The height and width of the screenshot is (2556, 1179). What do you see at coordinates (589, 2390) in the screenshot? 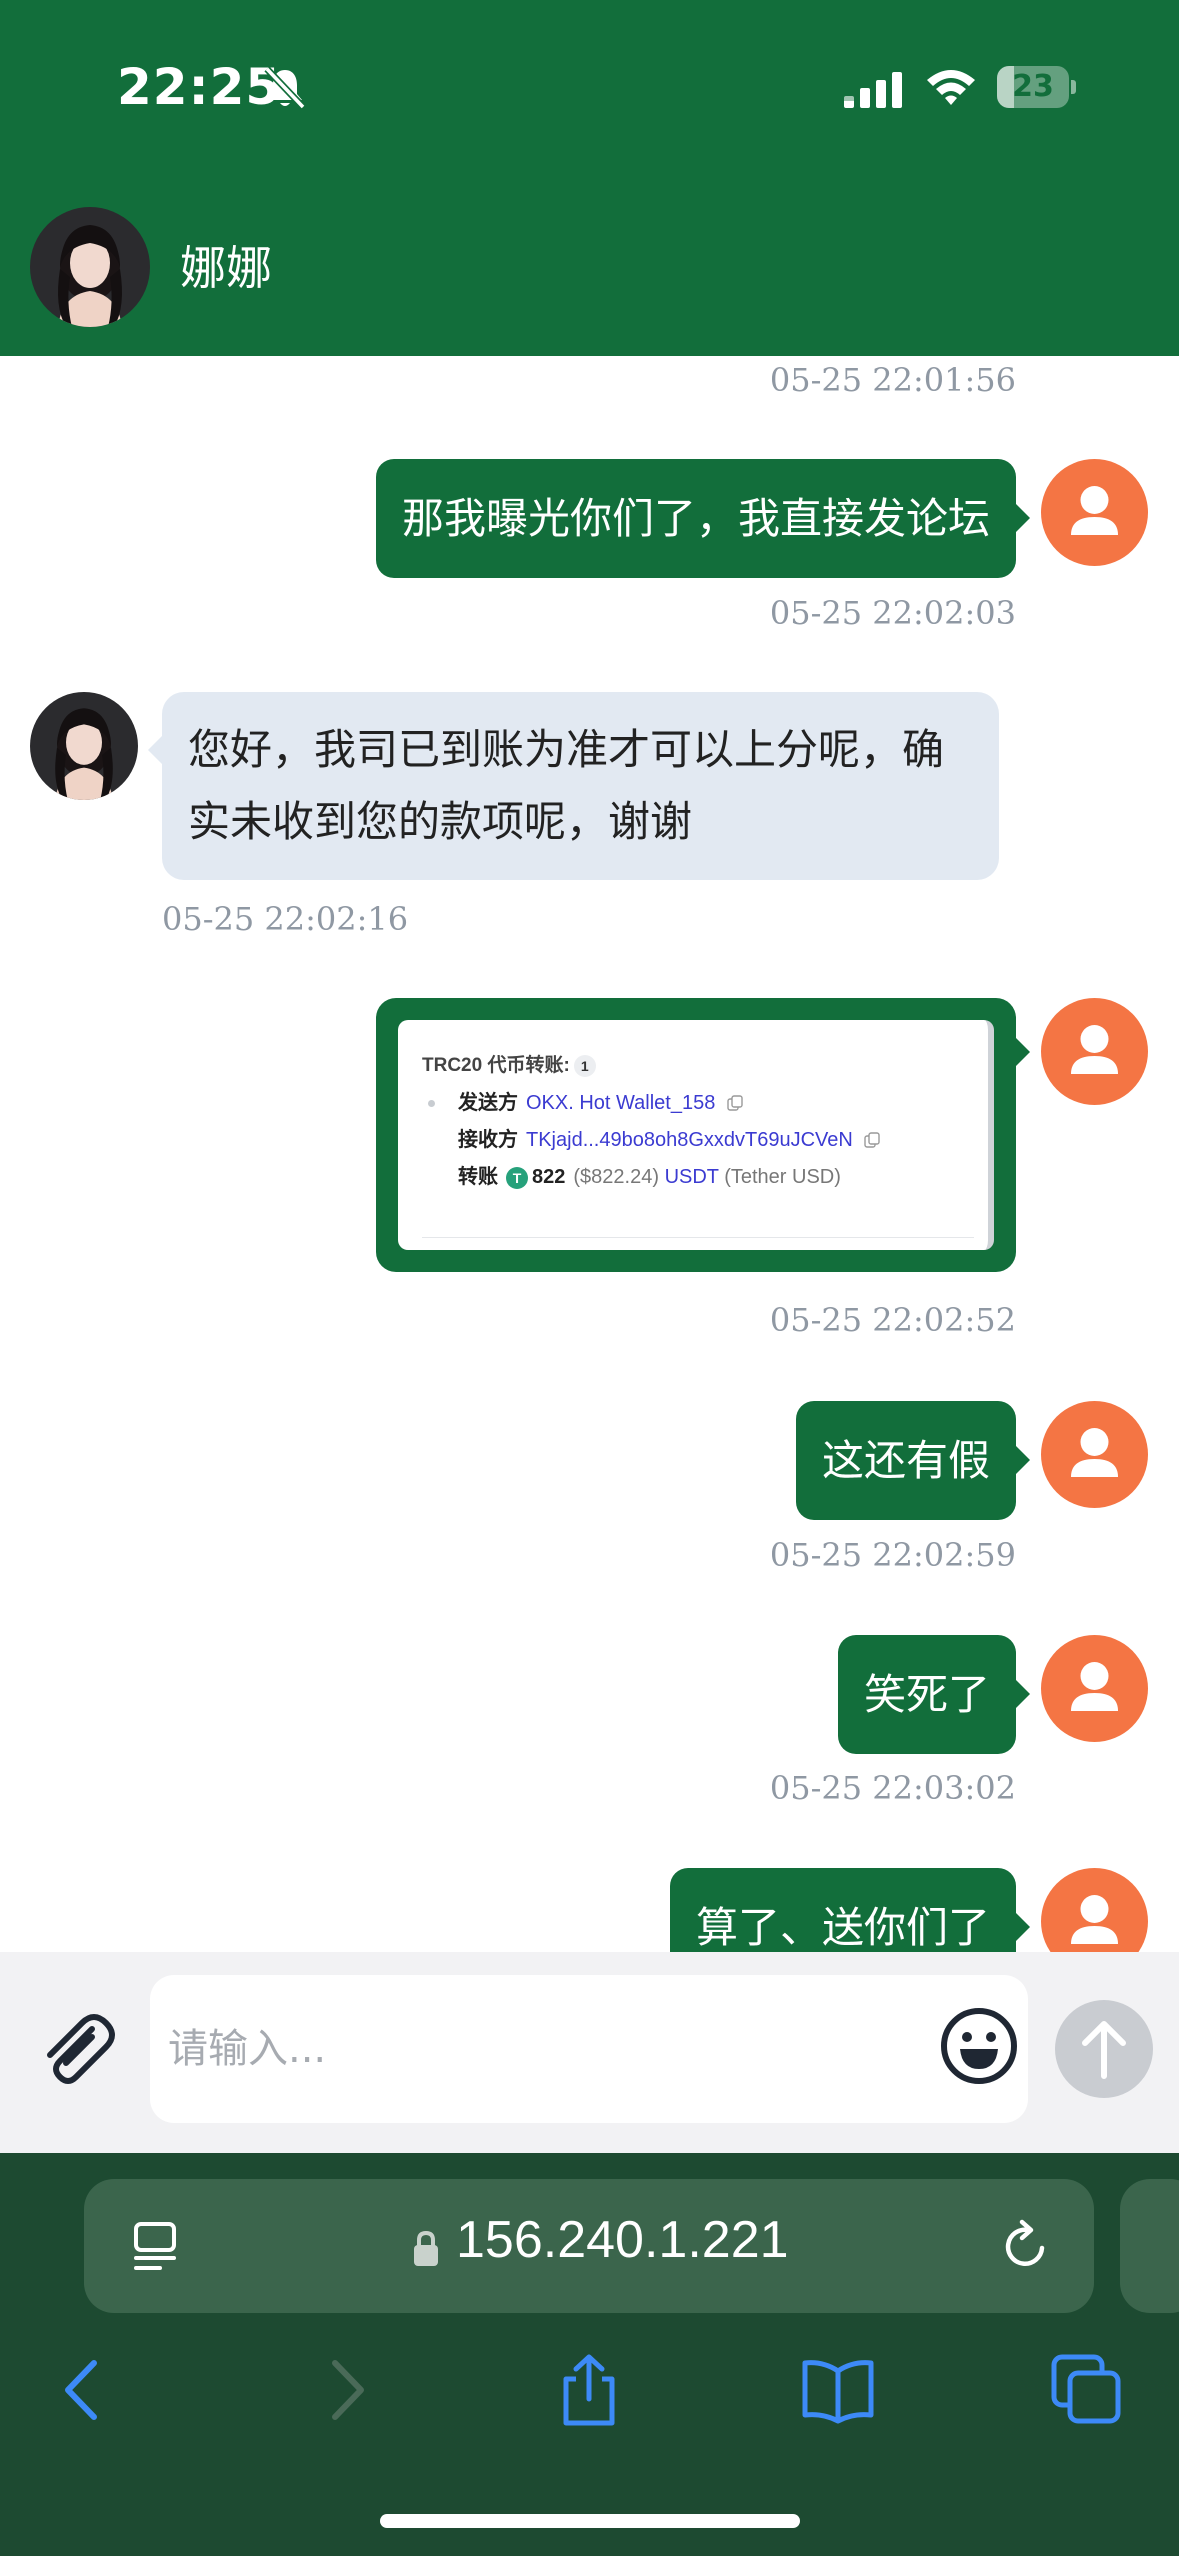
I see `share-icon` at bounding box center [589, 2390].